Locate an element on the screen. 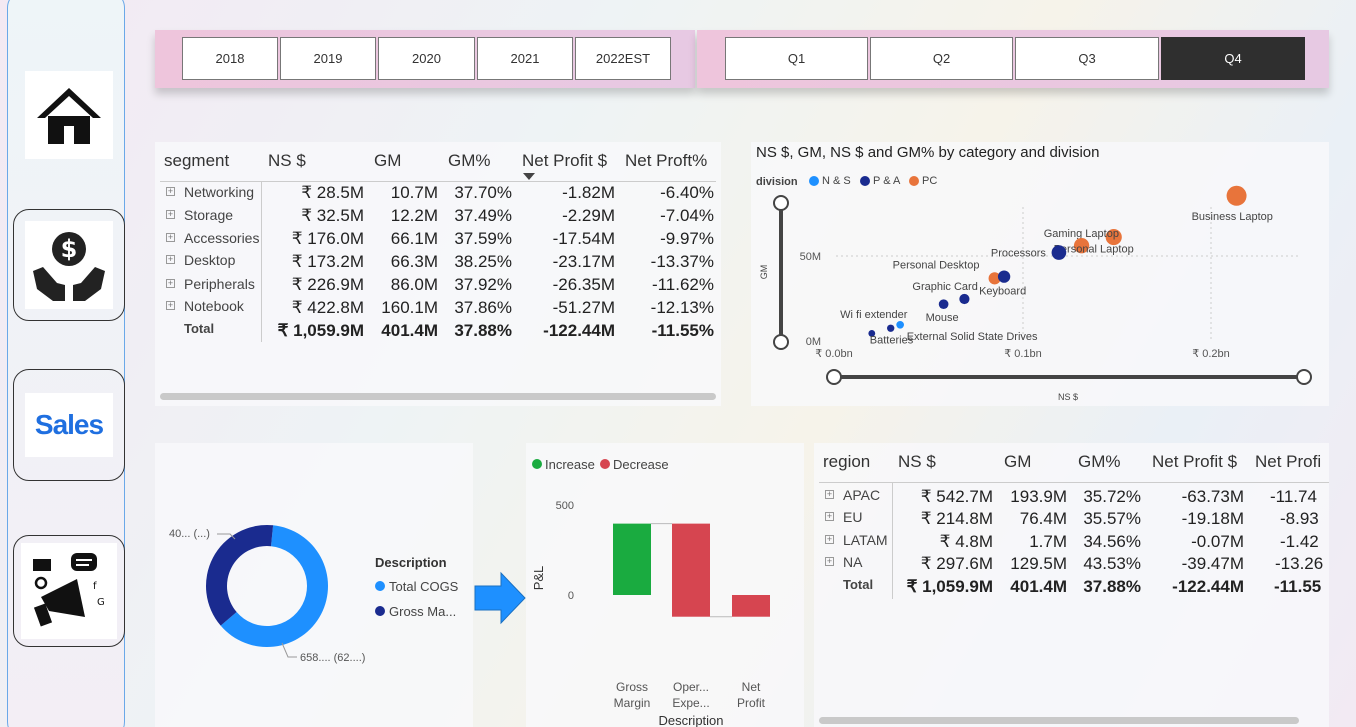 The width and height of the screenshot is (1356, 727). legend-dot-icon is located at coordinates (380, 611).